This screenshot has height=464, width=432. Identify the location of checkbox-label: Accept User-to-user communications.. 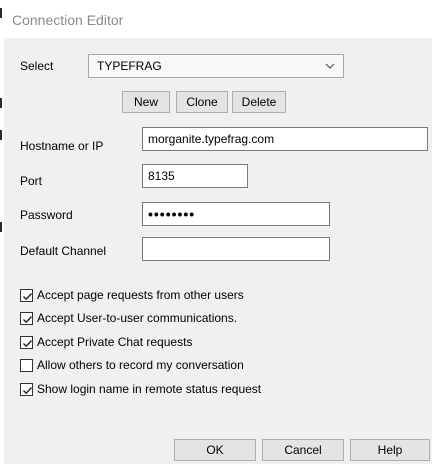
(137, 318).